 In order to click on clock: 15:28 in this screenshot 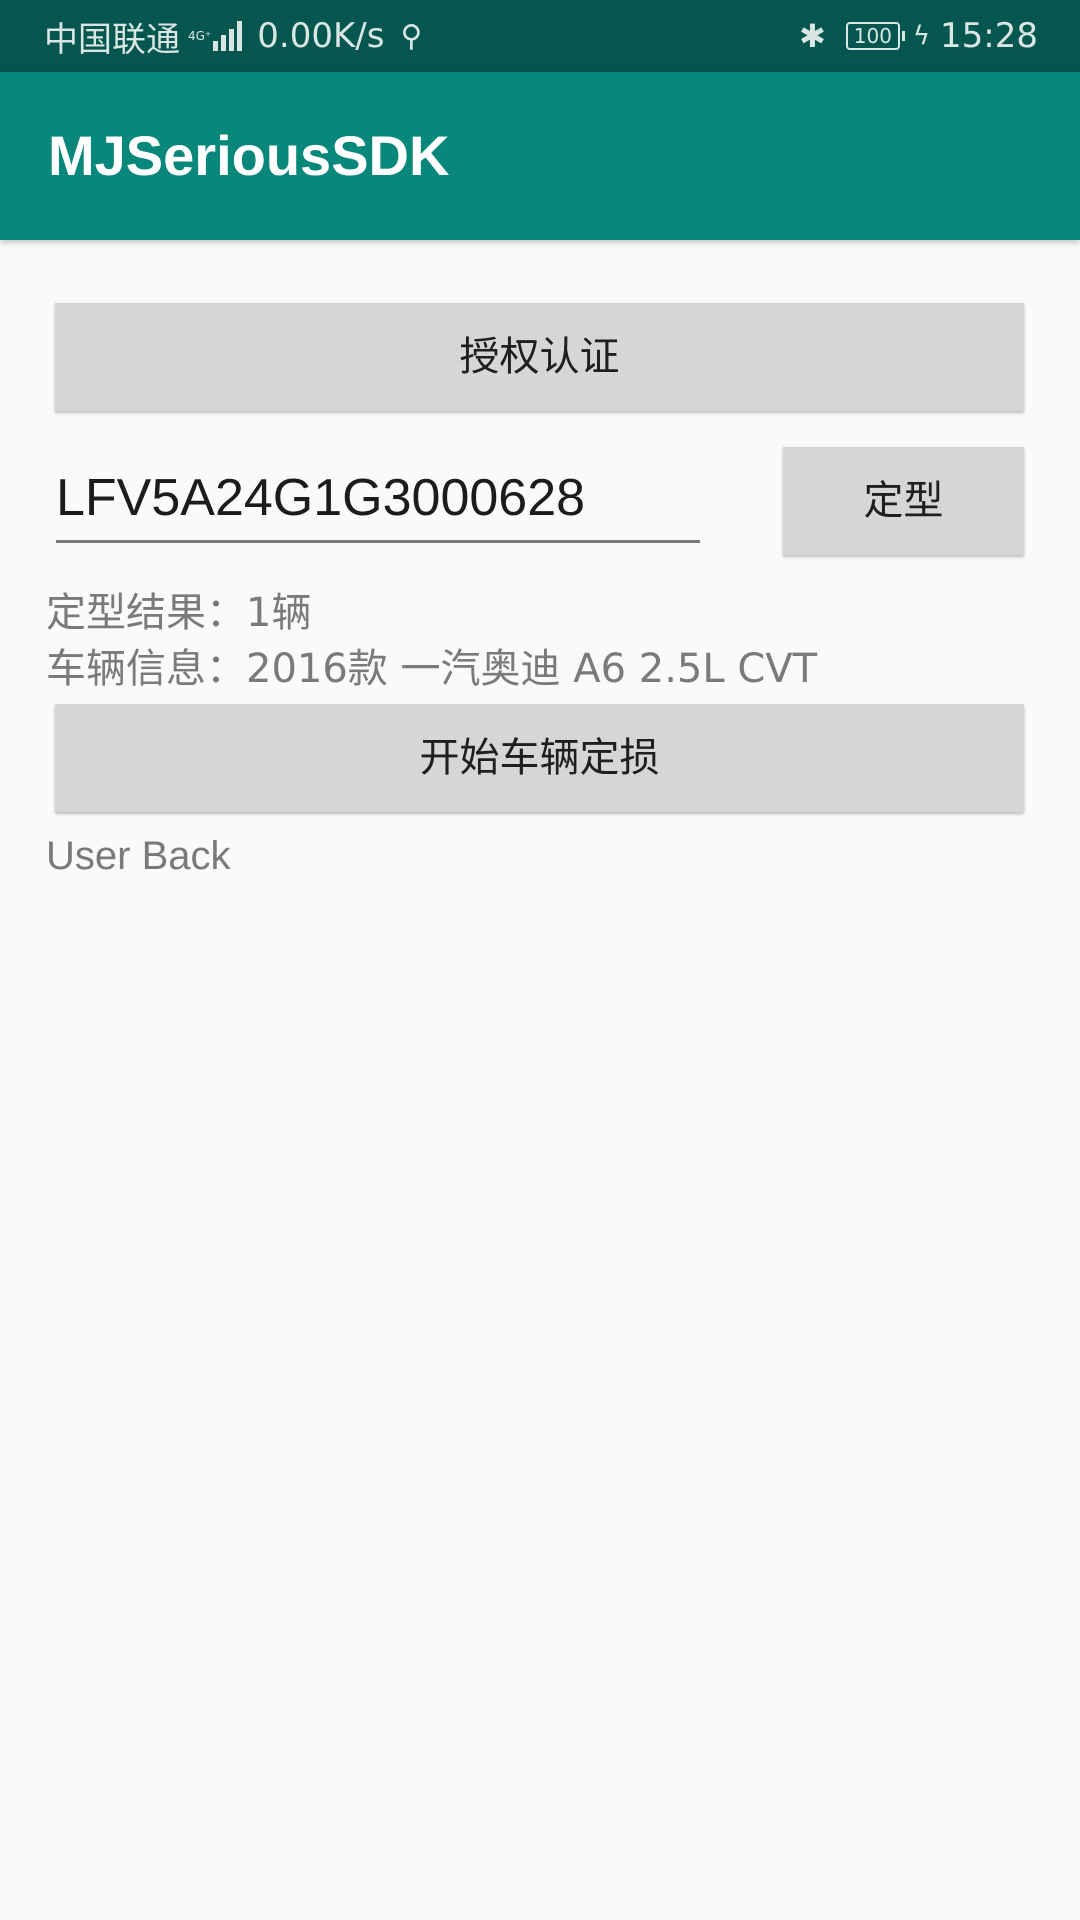, I will do `click(989, 36)`.